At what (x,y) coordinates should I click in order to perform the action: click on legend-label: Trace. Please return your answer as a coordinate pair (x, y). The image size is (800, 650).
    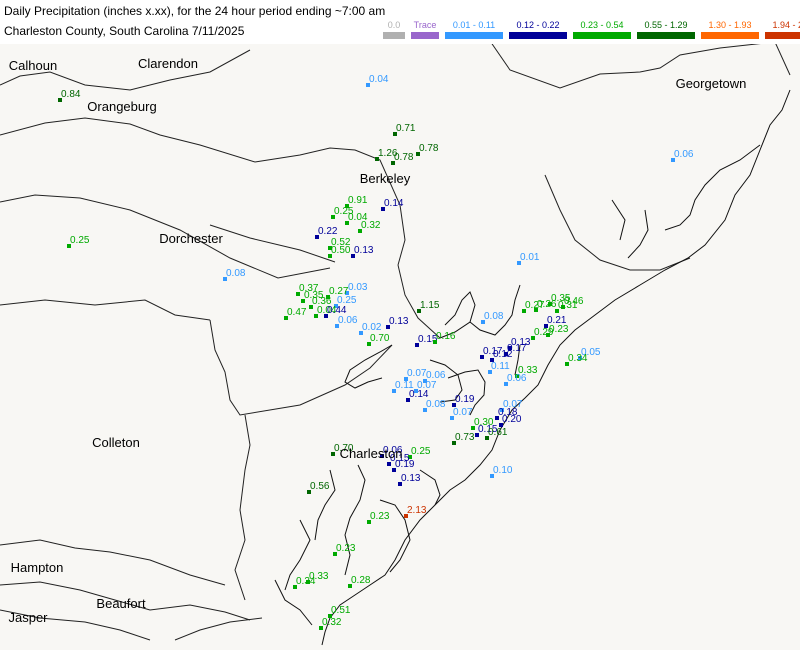
    Looking at the image, I should click on (425, 25).